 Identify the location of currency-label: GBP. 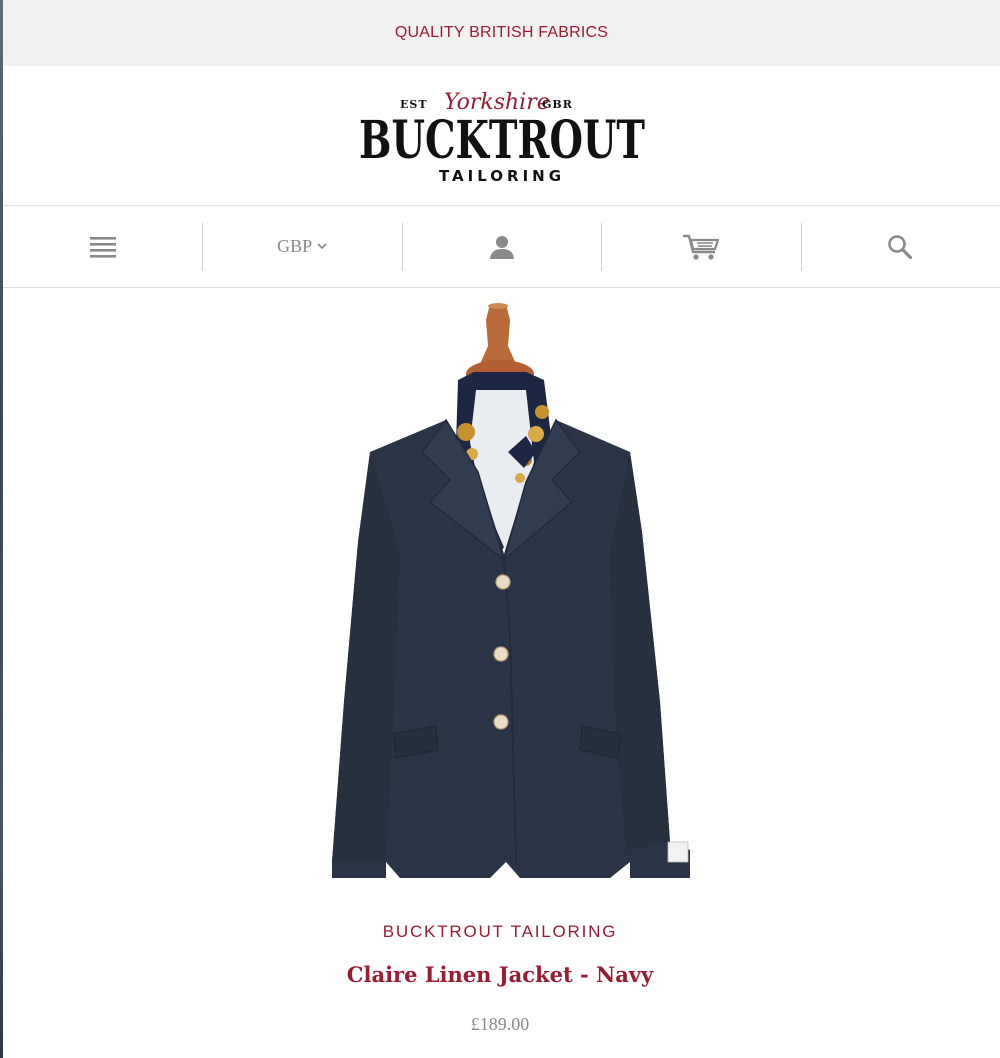
(295, 246).